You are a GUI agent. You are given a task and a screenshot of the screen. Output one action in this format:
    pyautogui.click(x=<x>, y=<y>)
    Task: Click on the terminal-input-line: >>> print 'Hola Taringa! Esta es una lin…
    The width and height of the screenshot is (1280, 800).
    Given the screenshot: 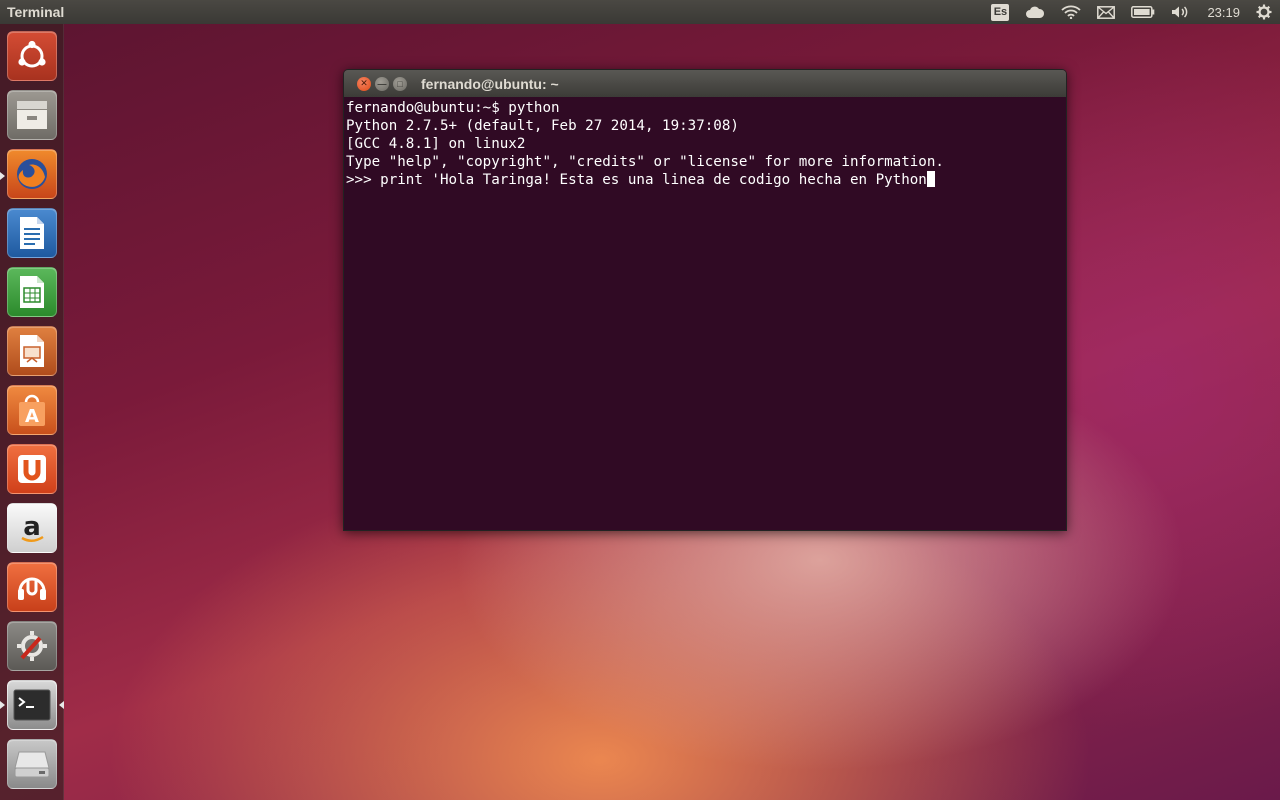 What is the action you would take?
    pyautogui.click(x=705, y=180)
    